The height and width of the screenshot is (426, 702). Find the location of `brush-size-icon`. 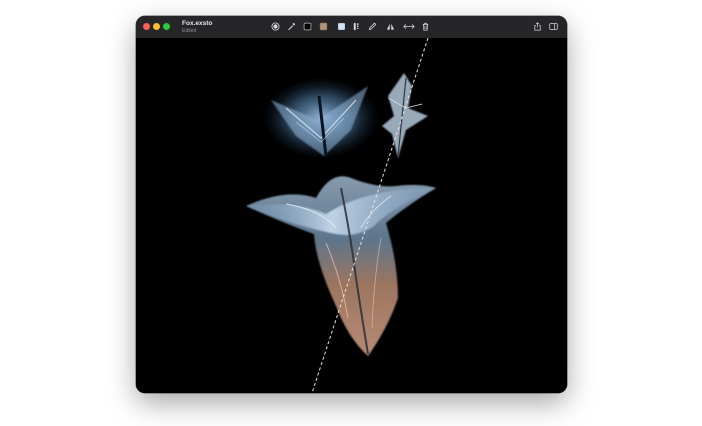

brush-size-icon is located at coordinates (356, 26).